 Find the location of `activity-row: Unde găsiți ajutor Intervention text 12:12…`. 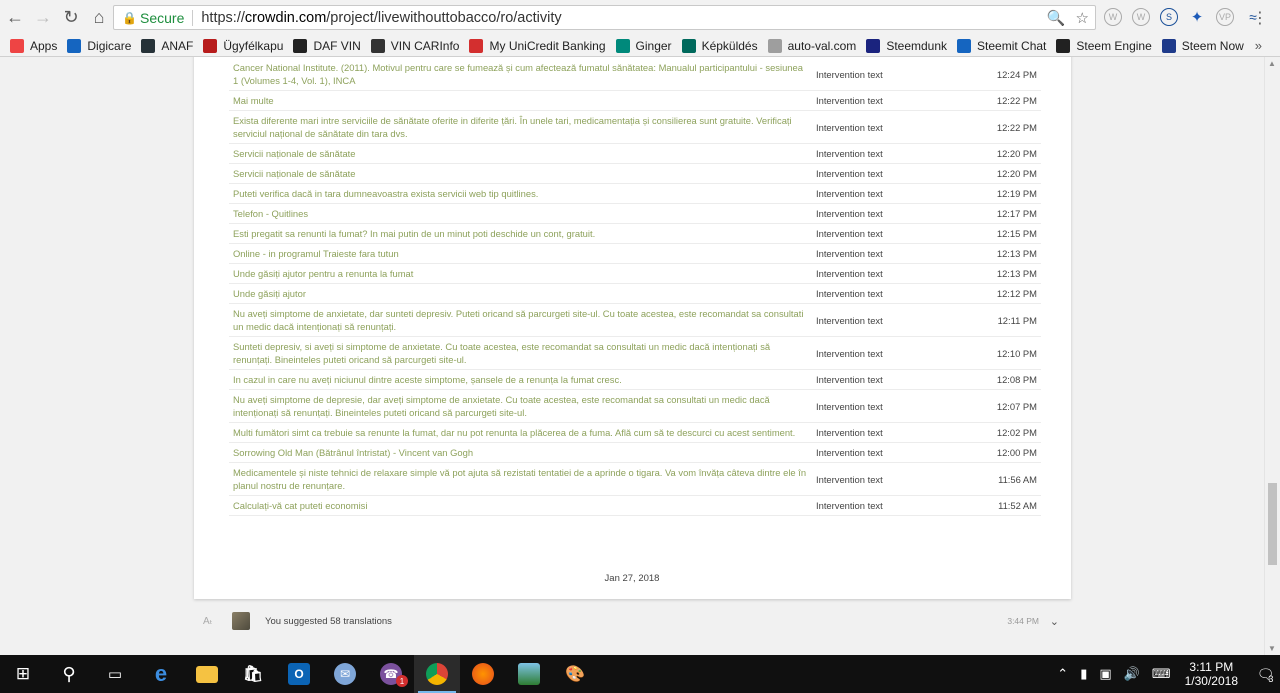

activity-row: Unde găsiți ajutor Intervention text 12:12… is located at coordinates (635, 294).